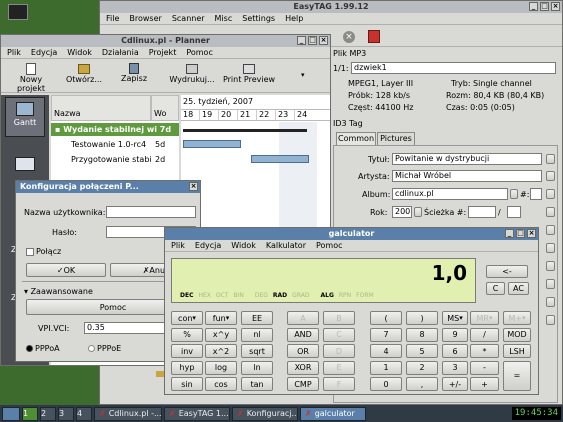 Image resolution: width=563 pixels, height=422 pixels. What do you see at coordinates (339, 384) in the screenshot?
I see `calc-key-F: F` at bounding box center [339, 384].